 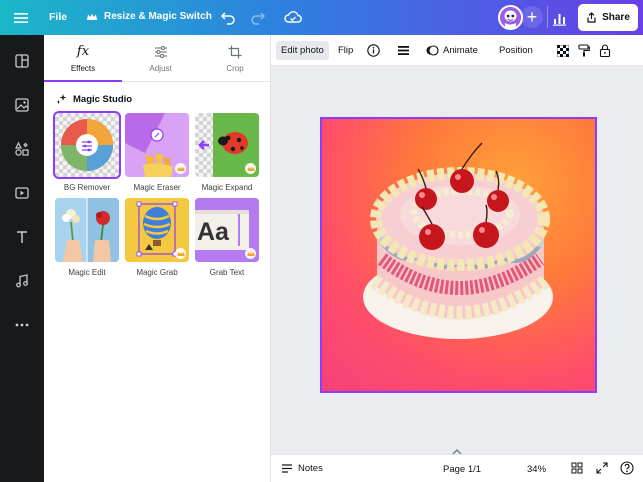 I want to click on lock-icon, so click(x=605, y=50).